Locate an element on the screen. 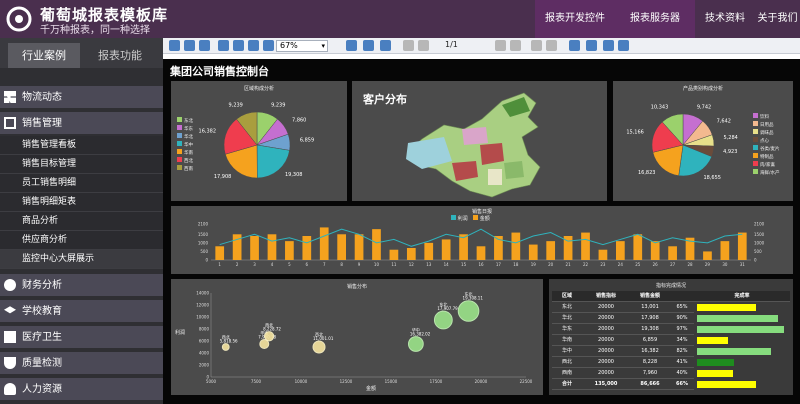  y2-tick-label: 500 is located at coordinates (758, 251).